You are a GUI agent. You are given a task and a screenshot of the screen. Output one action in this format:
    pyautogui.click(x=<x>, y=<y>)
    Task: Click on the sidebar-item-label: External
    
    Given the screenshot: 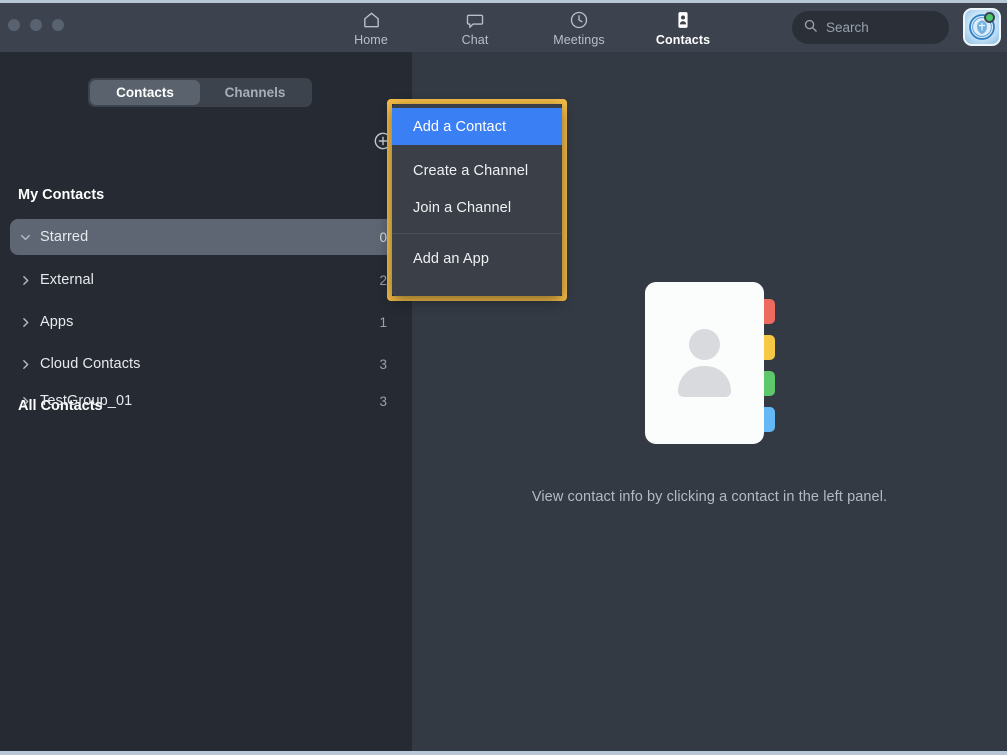 What is the action you would take?
    pyautogui.click(x=67, y=280)
    